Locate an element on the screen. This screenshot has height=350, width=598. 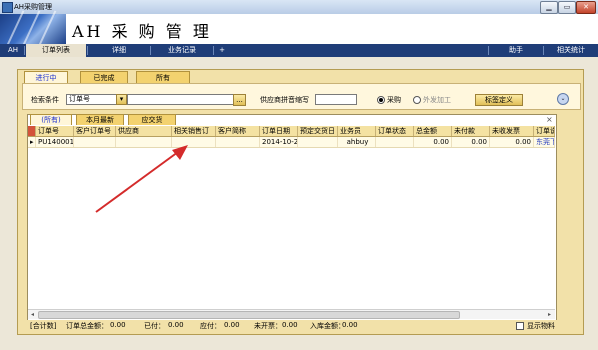
scroll-left-icon: ◂ is located at coordinates (32, 314).